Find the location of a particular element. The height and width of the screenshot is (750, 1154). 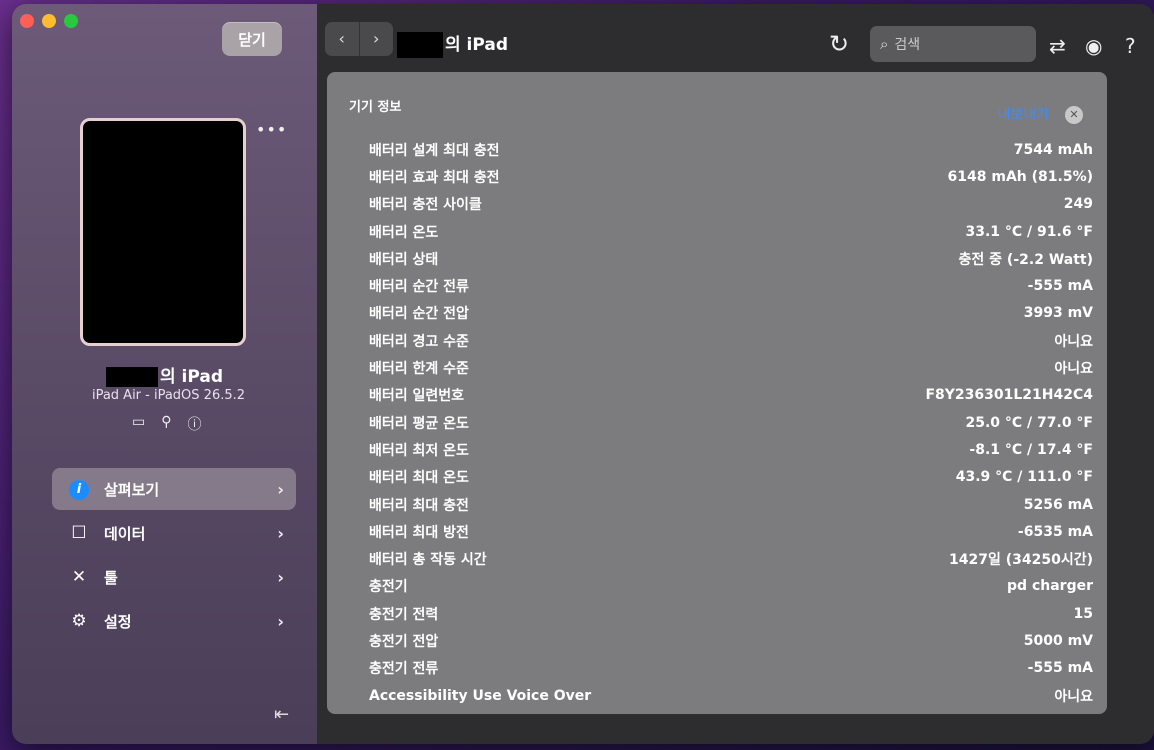

info-row: 배터리 최대 충전 5256 mA is located at coordinates (734, 504).